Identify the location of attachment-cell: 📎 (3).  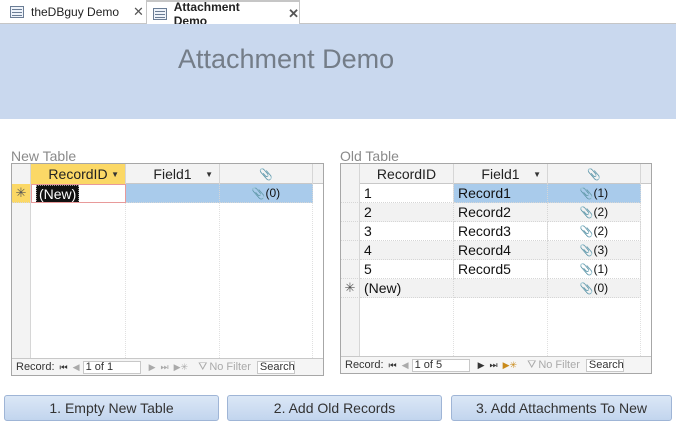
(594, 250).